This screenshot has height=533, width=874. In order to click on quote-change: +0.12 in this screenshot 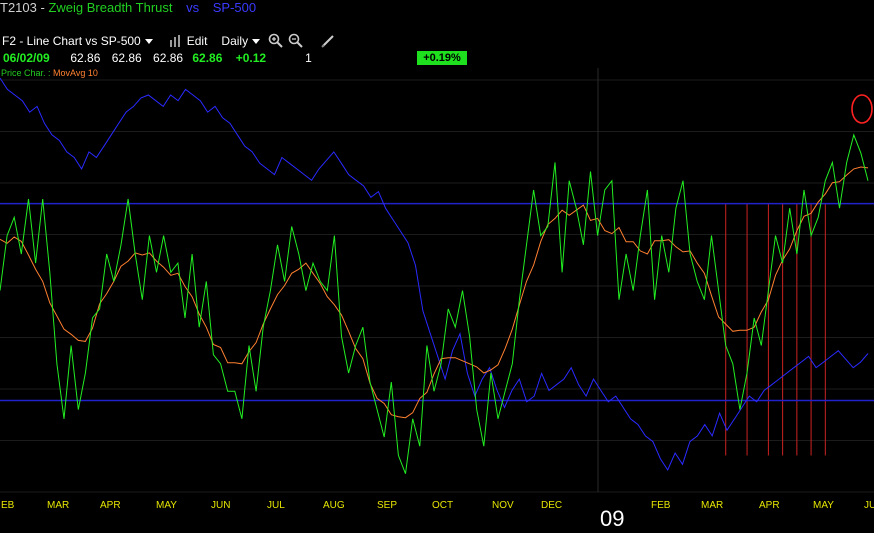, I will do `click(251, 58)`.